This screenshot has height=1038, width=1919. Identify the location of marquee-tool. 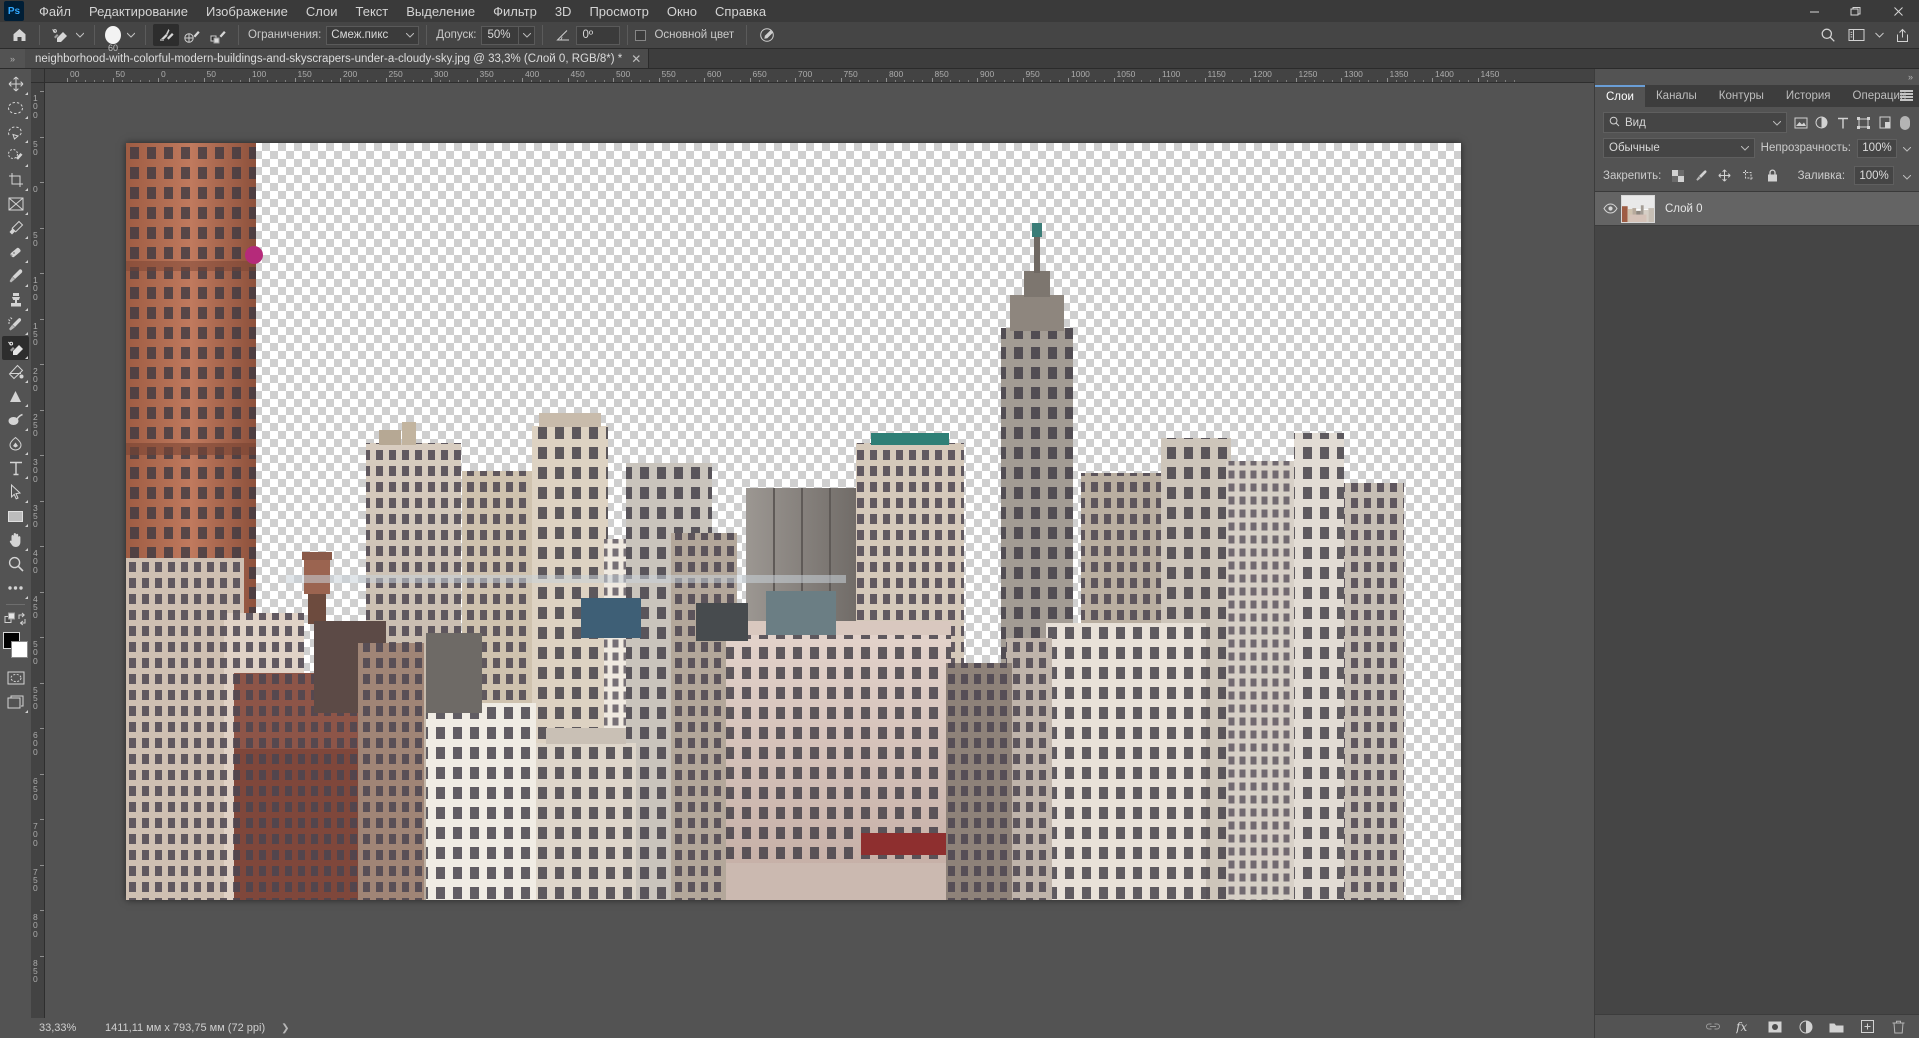
(15, 108).